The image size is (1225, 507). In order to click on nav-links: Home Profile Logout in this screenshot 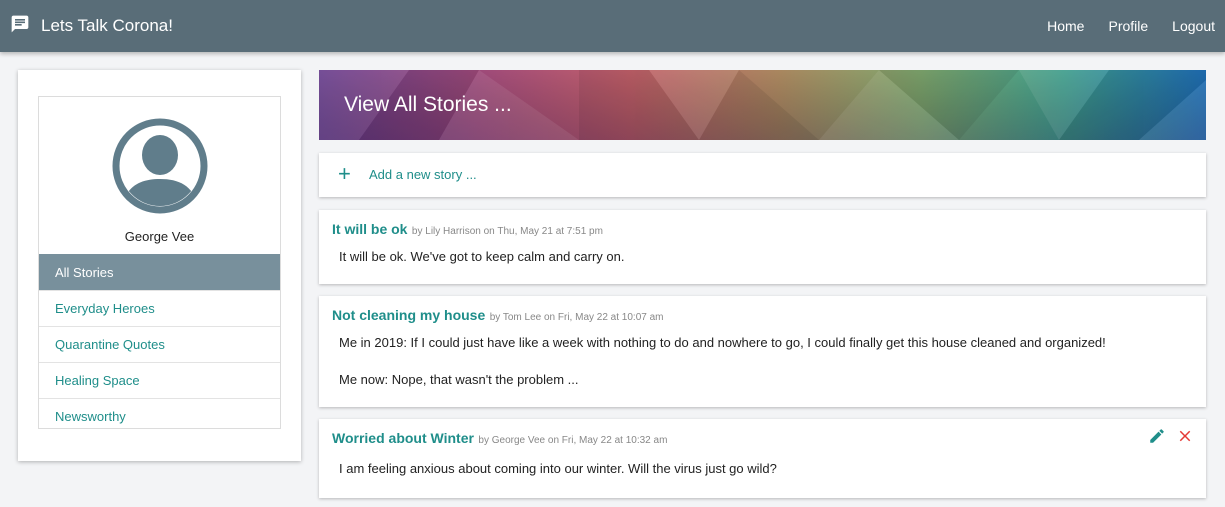, I will do `click(1119, 26)`.